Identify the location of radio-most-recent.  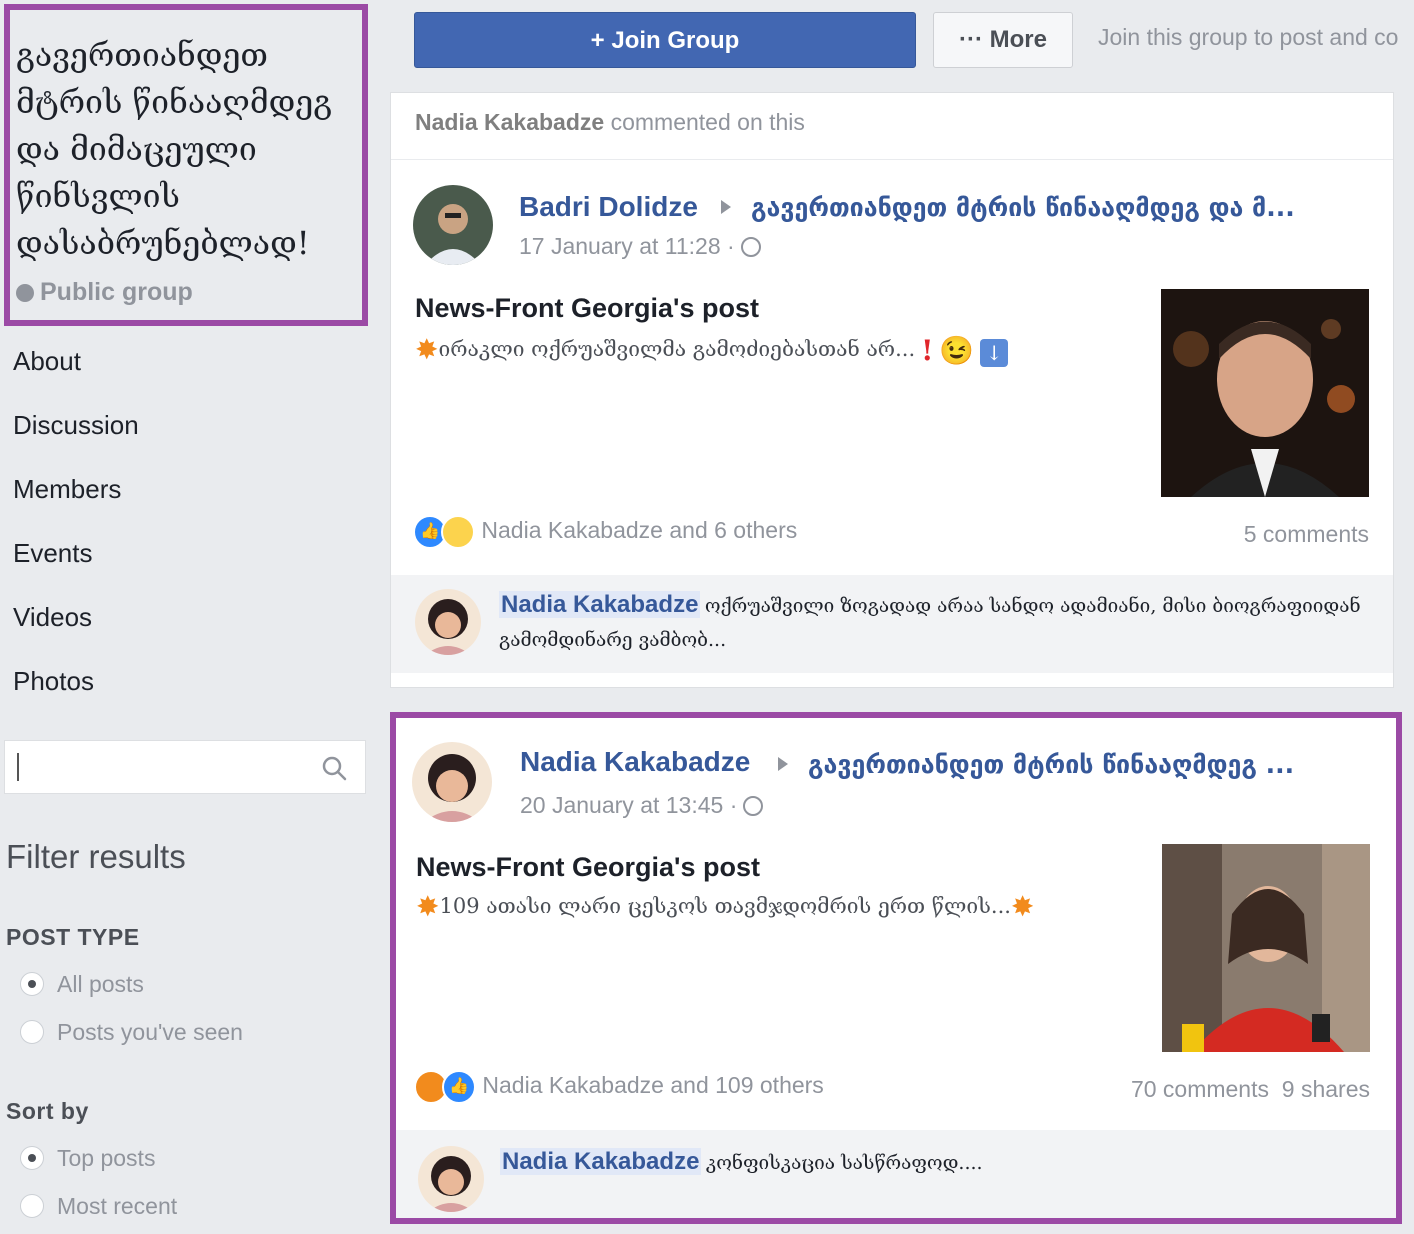
(32, 1206).